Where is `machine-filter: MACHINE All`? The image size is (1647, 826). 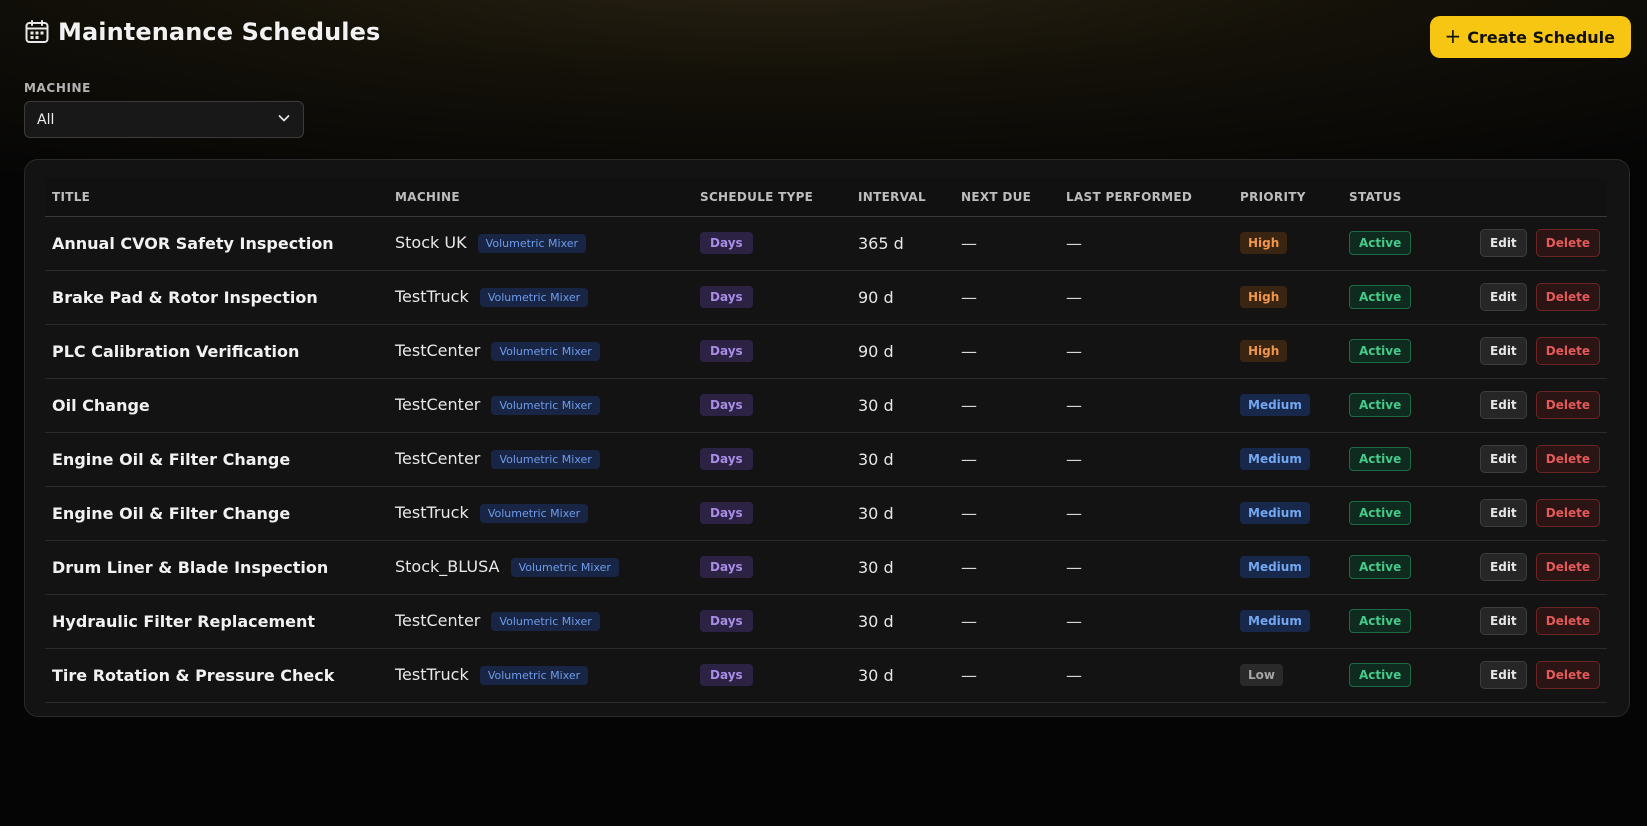 machine-filter: MACHINE All is located at coordinates (164, 109).